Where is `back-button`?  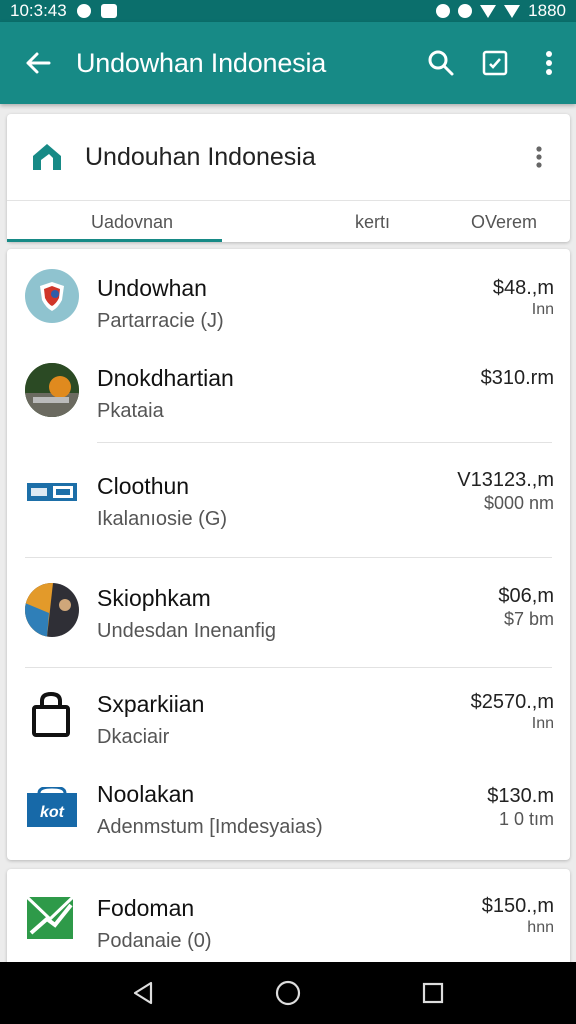 back-button is located at coordinates (38, 63).